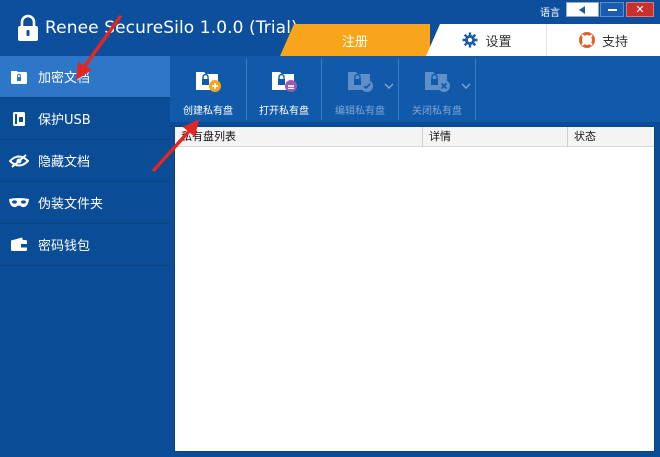  Describe the element at coordinates (171, 28) in the screenshot. I see `app-title: Renee SecureSilo 1.0.0 (Trial)` at that location.